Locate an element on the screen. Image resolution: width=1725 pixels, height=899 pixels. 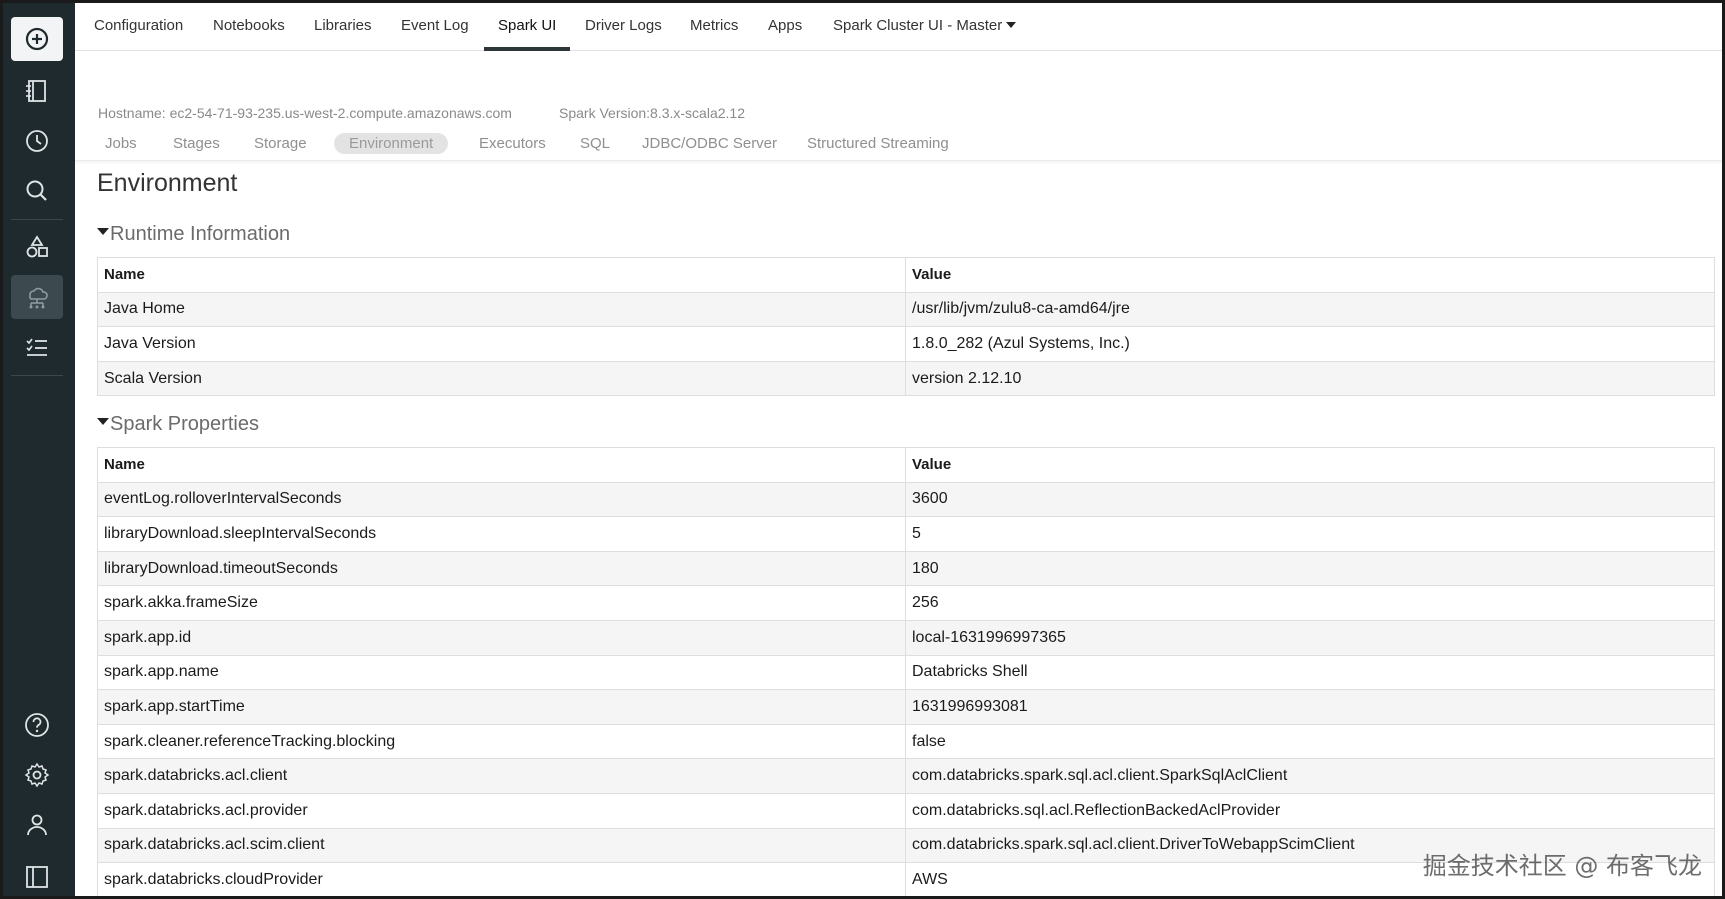
table-row: libraryDownload.sleepIntervalSeconds 5 is located at coordinates (906, 534).